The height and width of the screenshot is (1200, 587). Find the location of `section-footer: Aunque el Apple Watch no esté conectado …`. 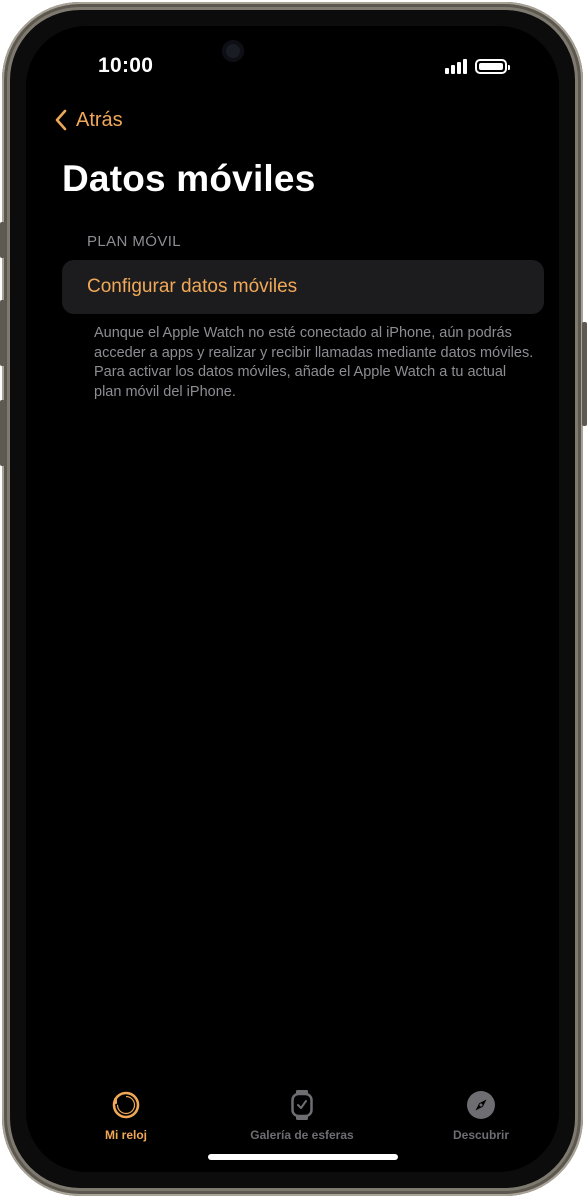

section-footer: Aunque el Apple Watch no esté conectado … is located at coordinates (314, 362).